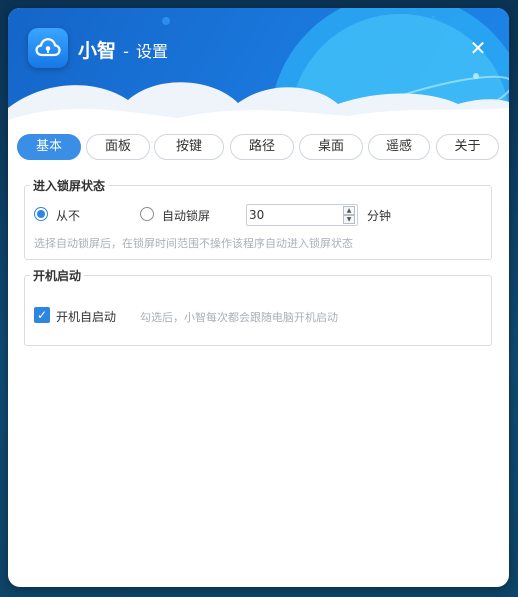 The image size is (518, 597). Describe the element at coordinates (41, 214) in the screenshot. I see `radio-never` at that location.